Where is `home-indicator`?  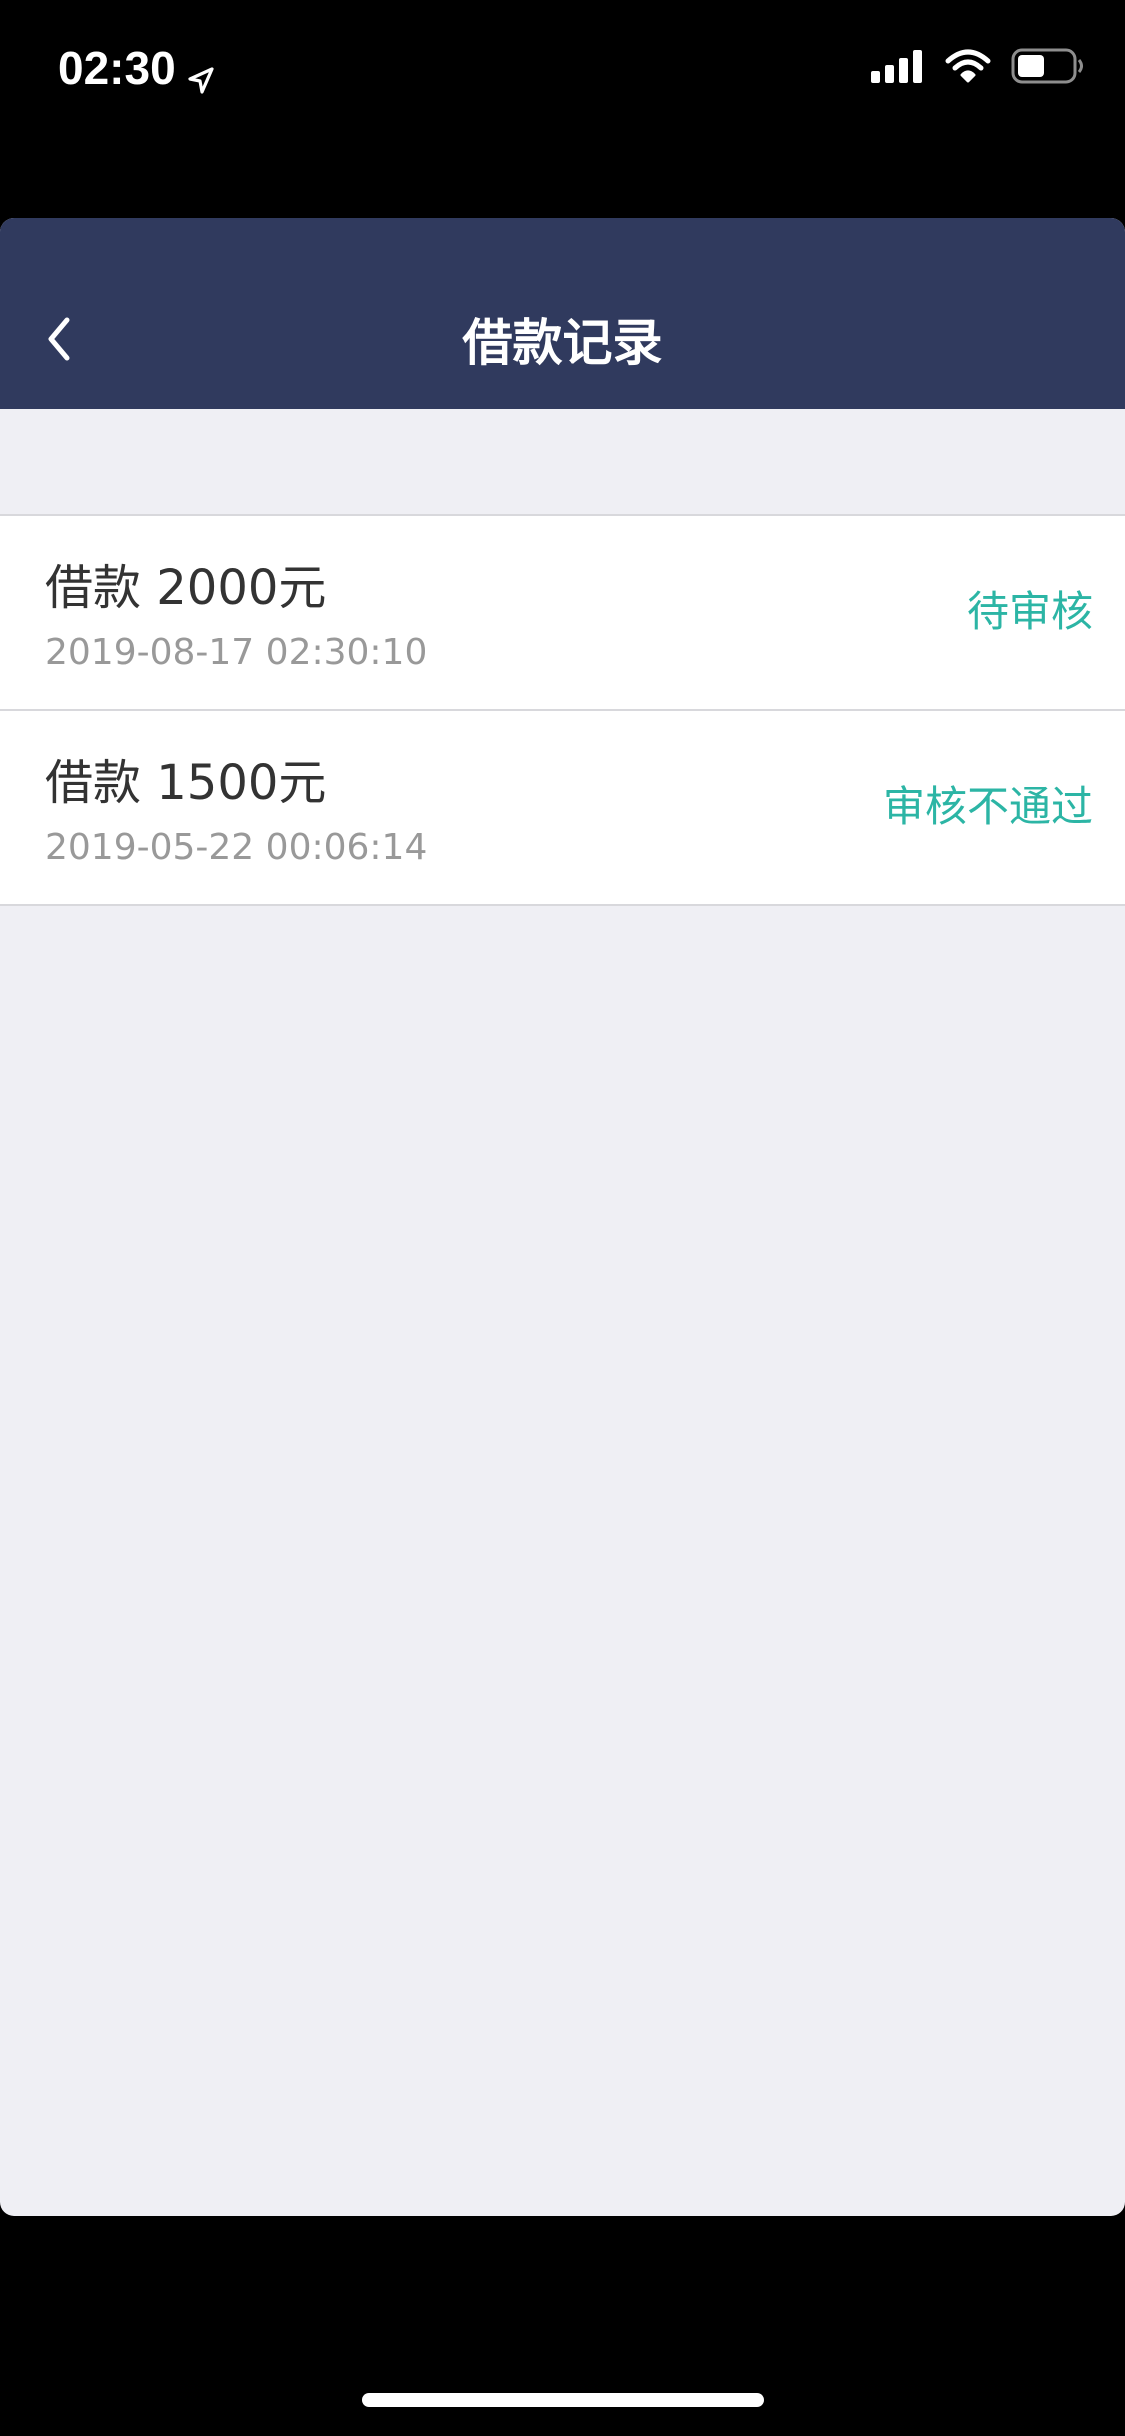 home-indicator is located at coordinates (563, 2400).